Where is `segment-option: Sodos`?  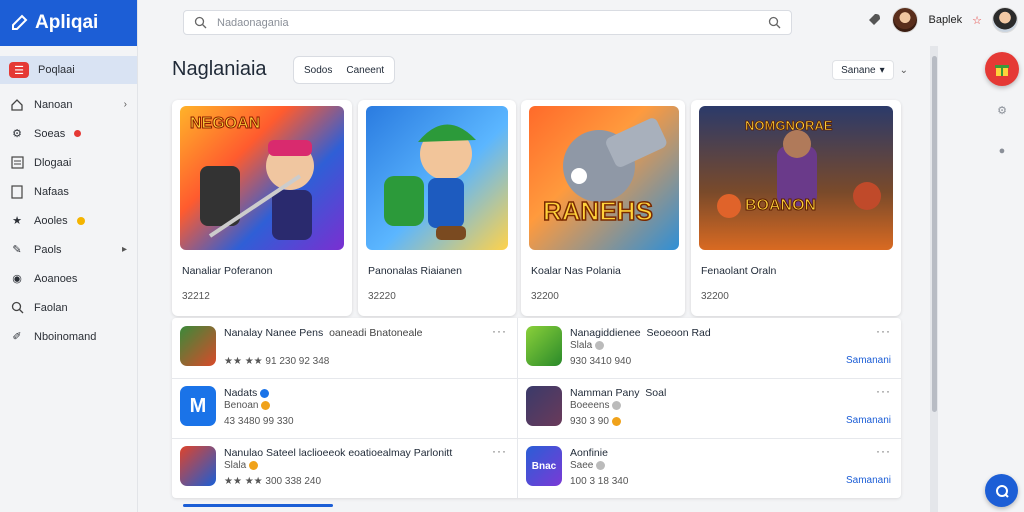 segment-option: Sodos is located at coordinates (318, 70).